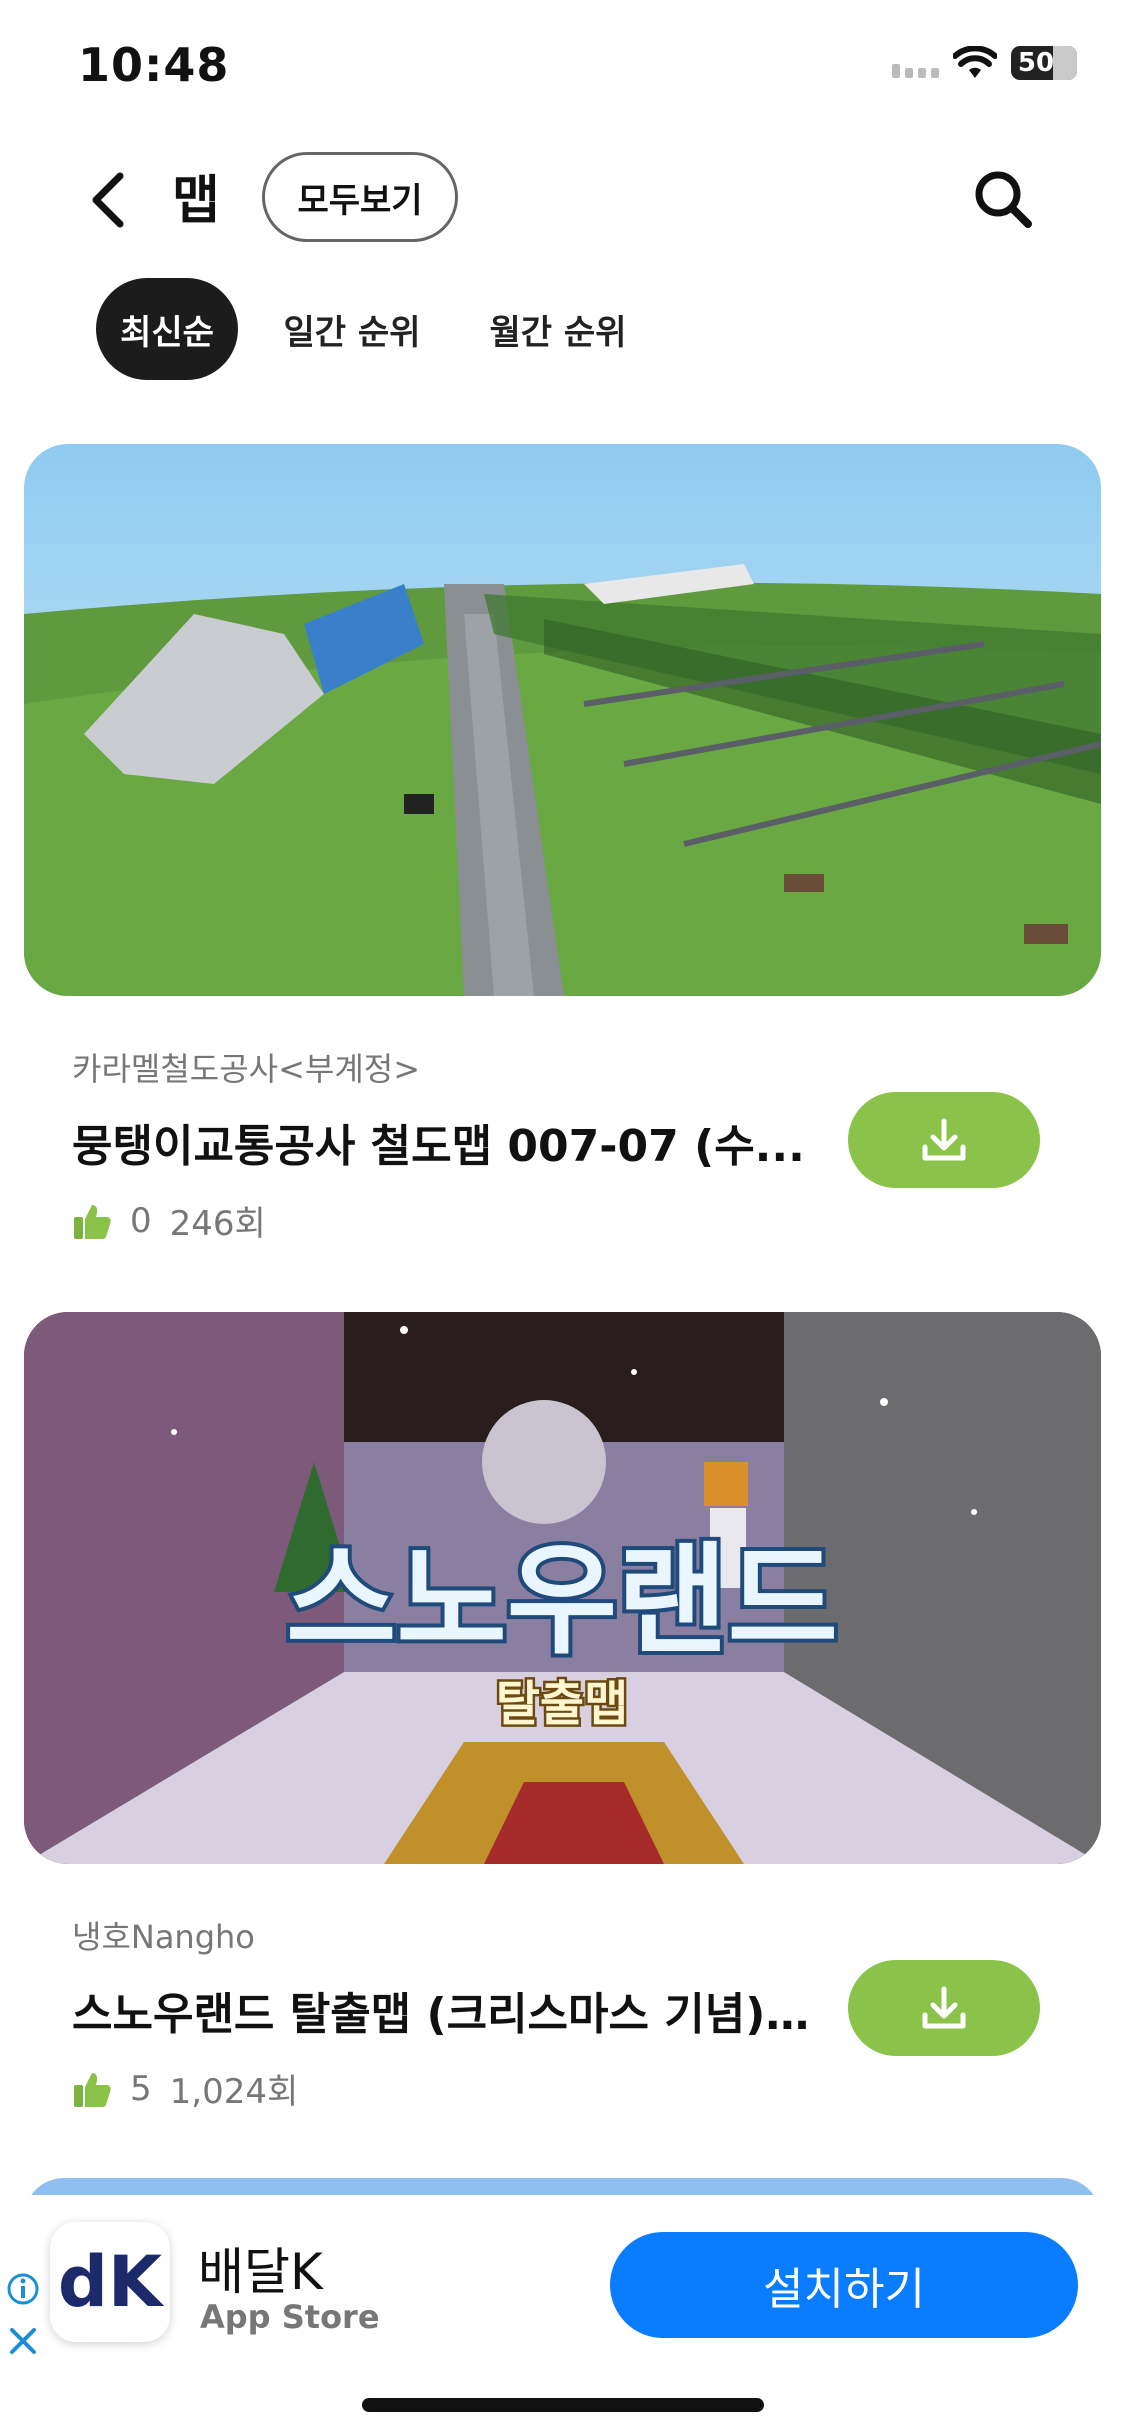 Image resolution: width=1125 pixels, height=2436 pixels. Describe the element at coordinates (844, 2285) in the screenshot. I see `ad-install-button: 설치하기` at that location.